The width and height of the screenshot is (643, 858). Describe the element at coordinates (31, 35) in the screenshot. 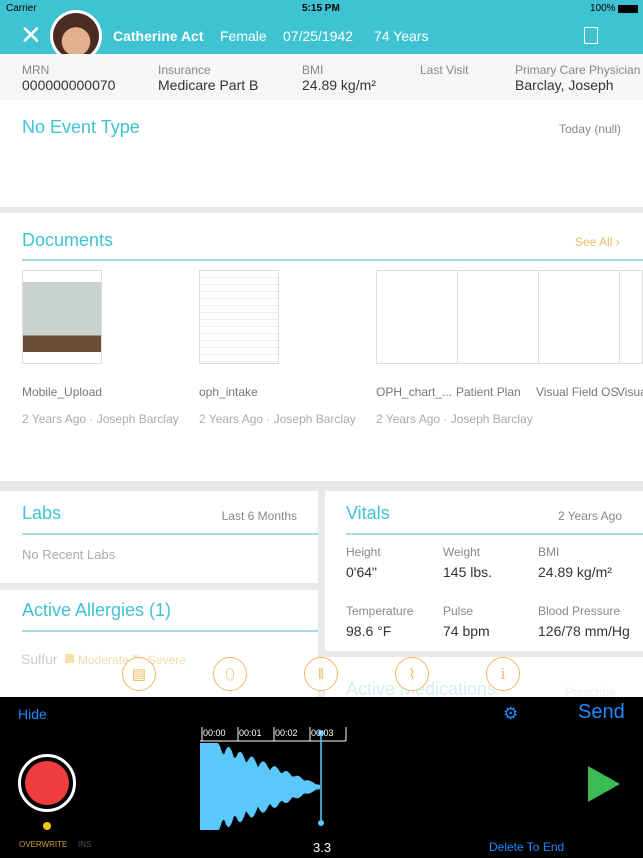

I see `close-icon: ✕` at that location.